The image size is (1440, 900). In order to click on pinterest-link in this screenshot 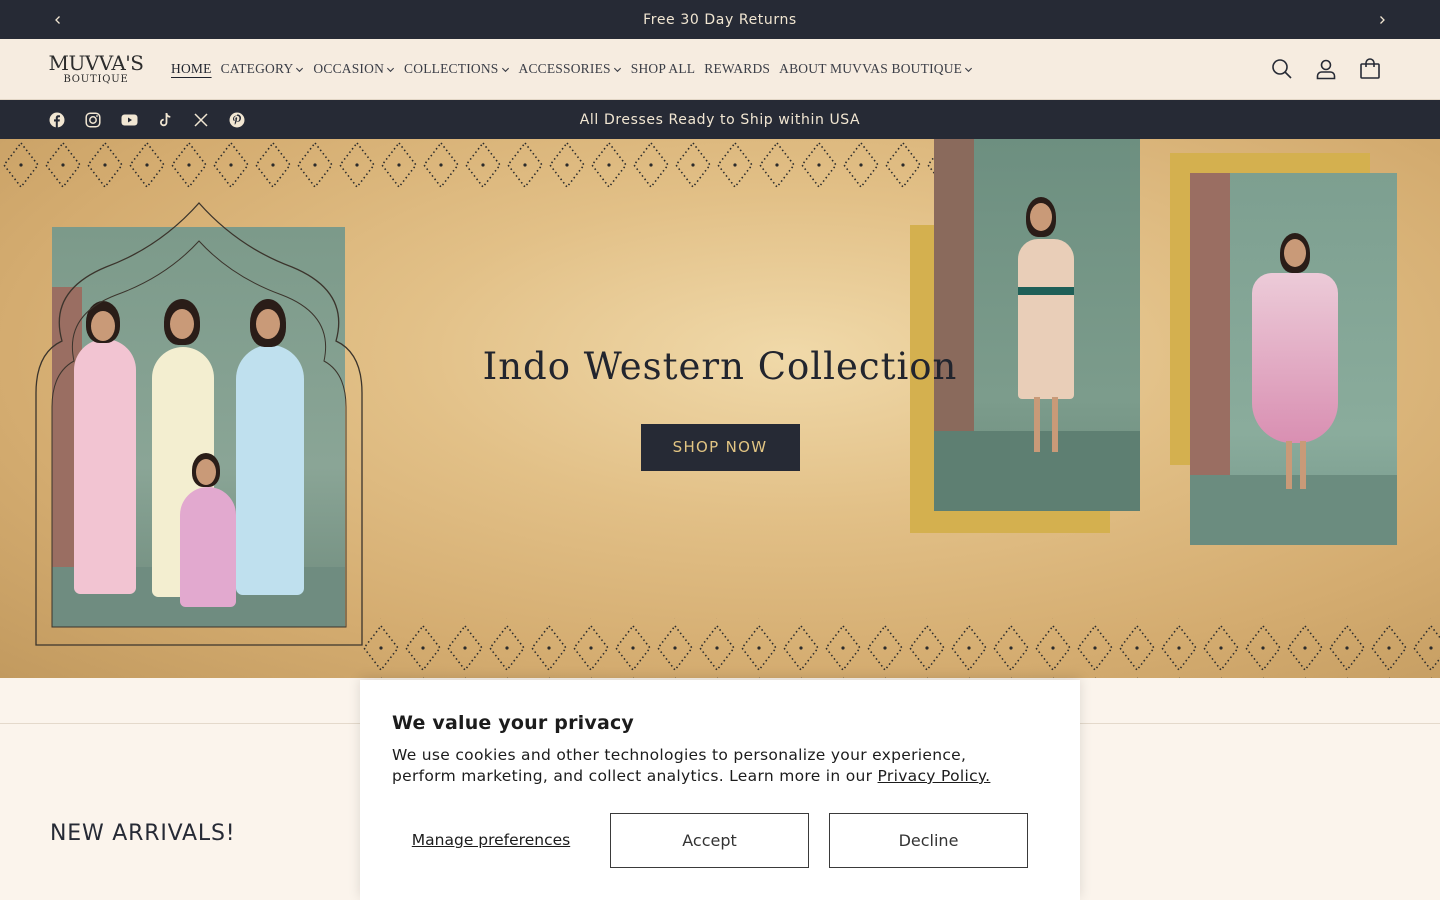, I will do `click(237, 120)`.